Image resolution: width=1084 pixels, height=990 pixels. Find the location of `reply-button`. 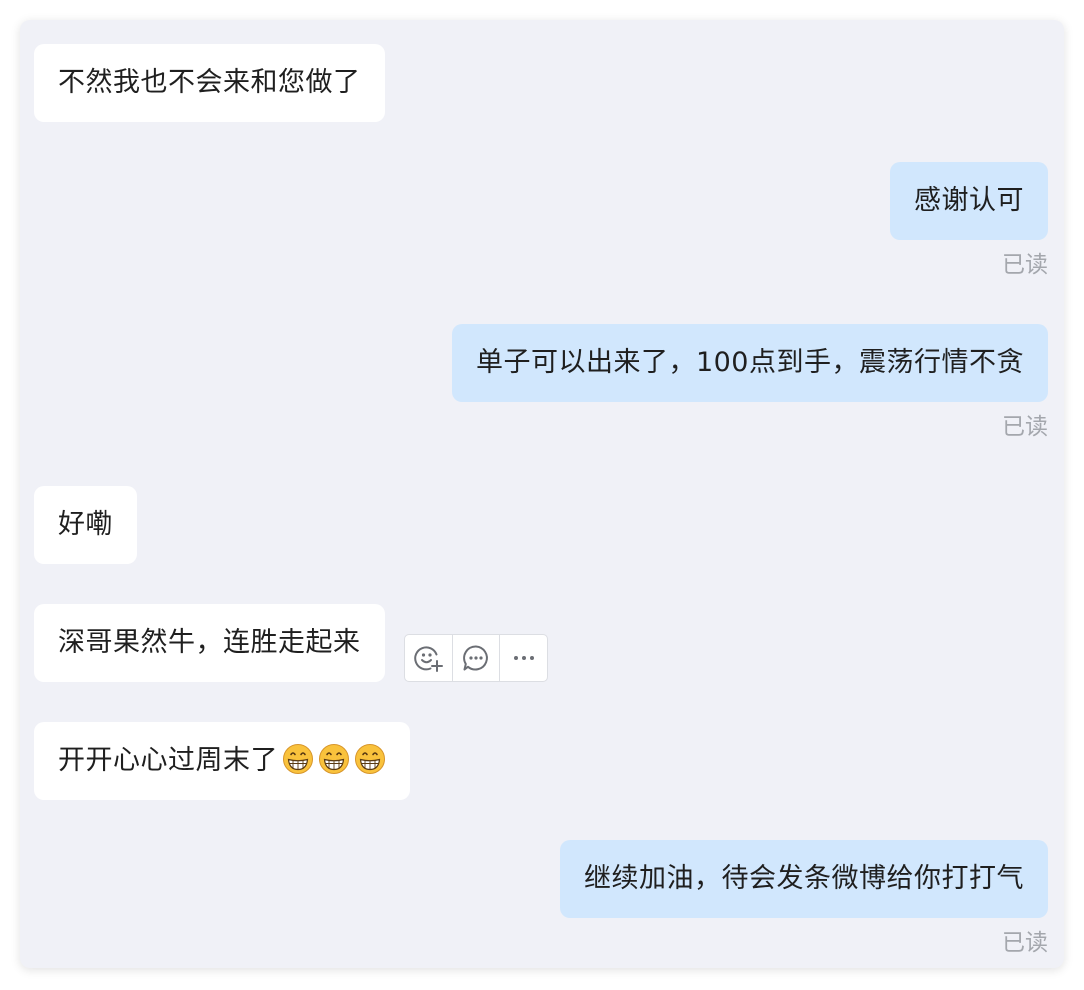

reply-button is located at coordinates (475, 658).